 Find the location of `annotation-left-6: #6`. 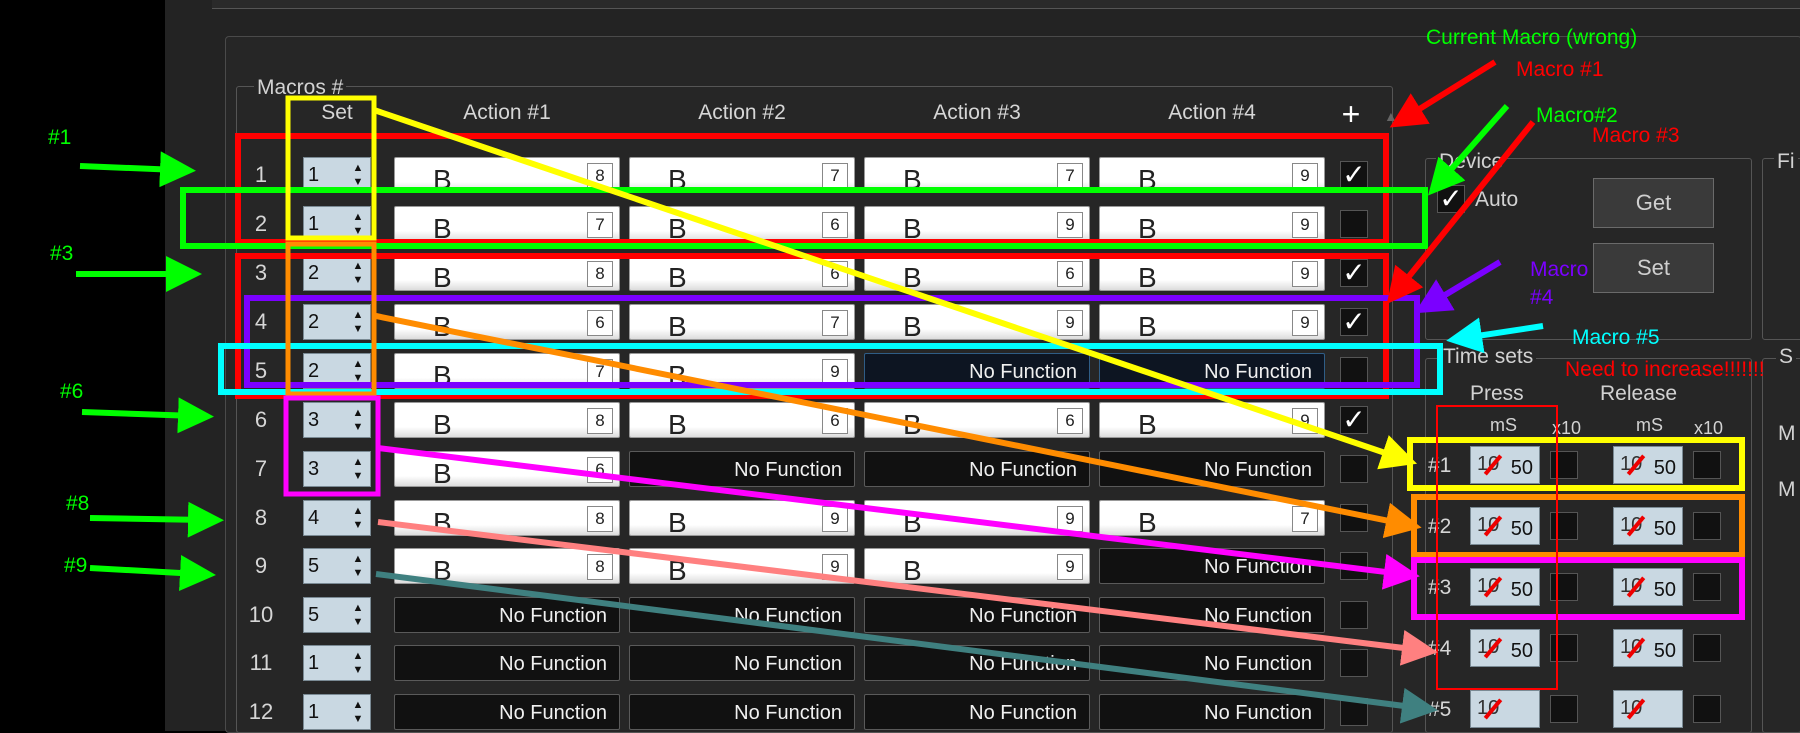

annotation-left-6: #6 is located at coordinates (72, 391).